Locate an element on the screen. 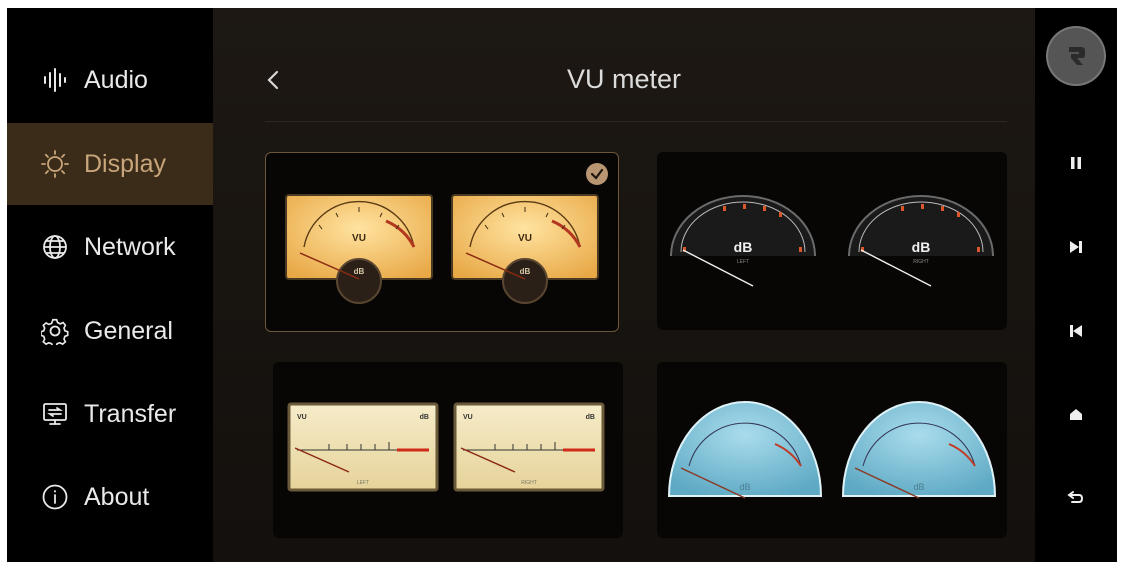 The height and width of the screenshot is (568, 1124). monitor-transfer-icon is located at coordinates (55, 414).